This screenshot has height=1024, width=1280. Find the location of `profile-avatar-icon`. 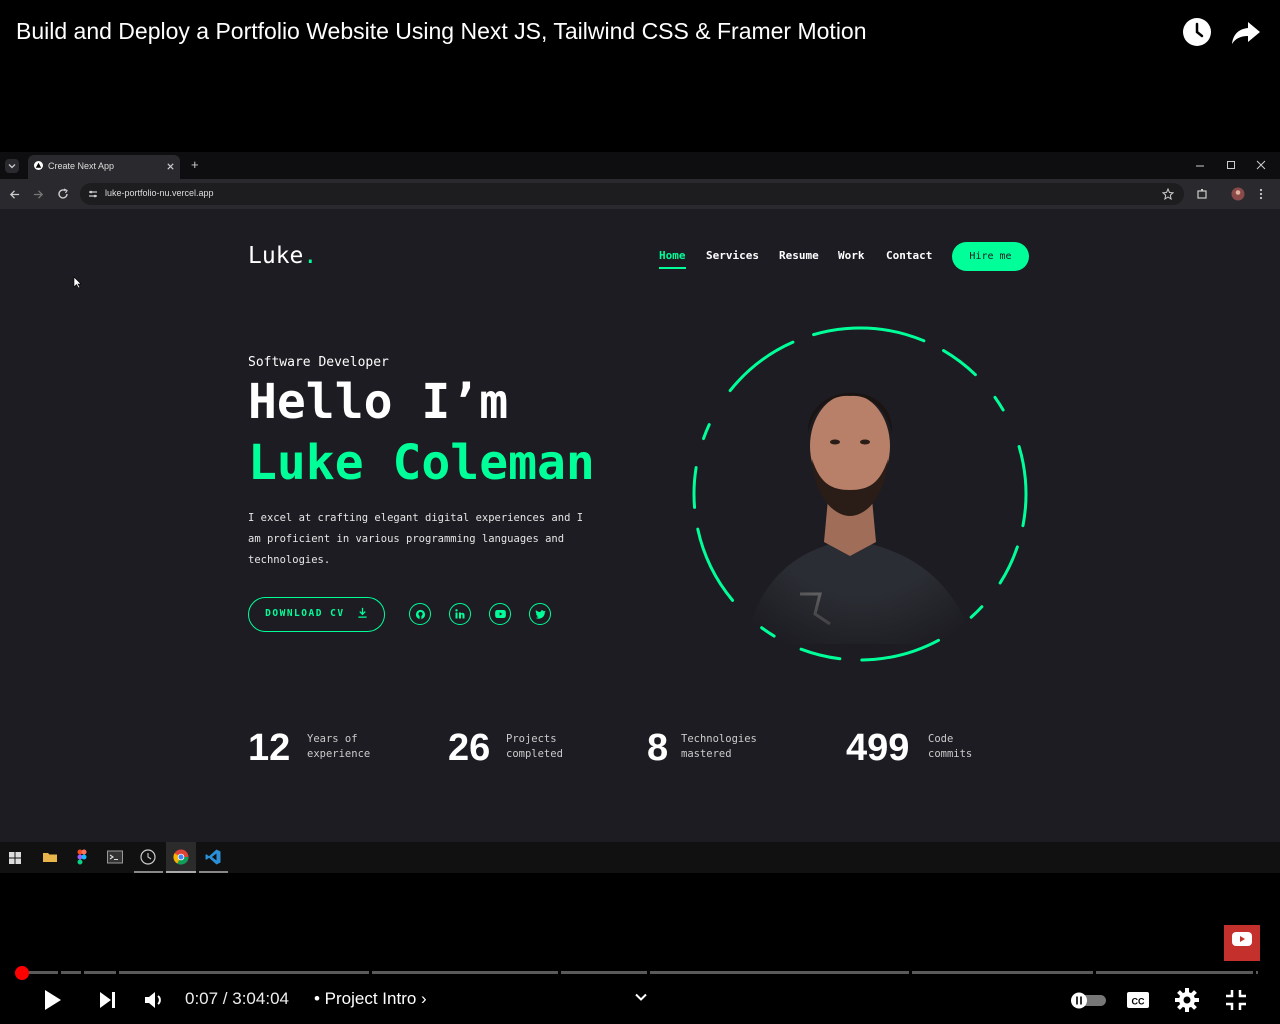

profile-avatar-icon is located at coordinates (1238, 194).